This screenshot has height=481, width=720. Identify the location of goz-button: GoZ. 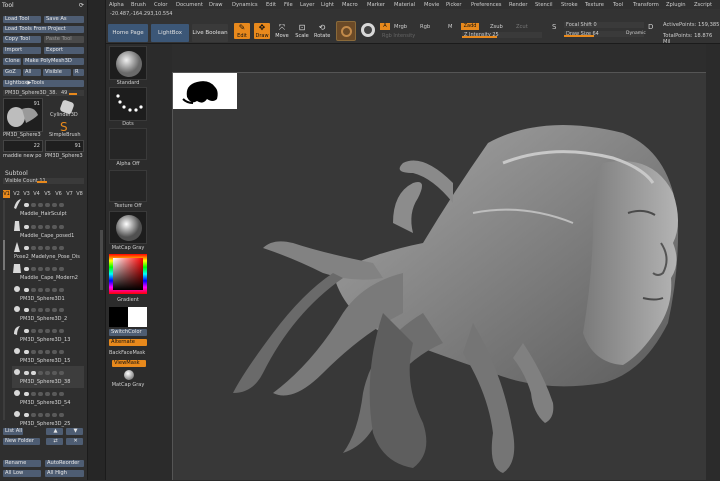
(12, 72).